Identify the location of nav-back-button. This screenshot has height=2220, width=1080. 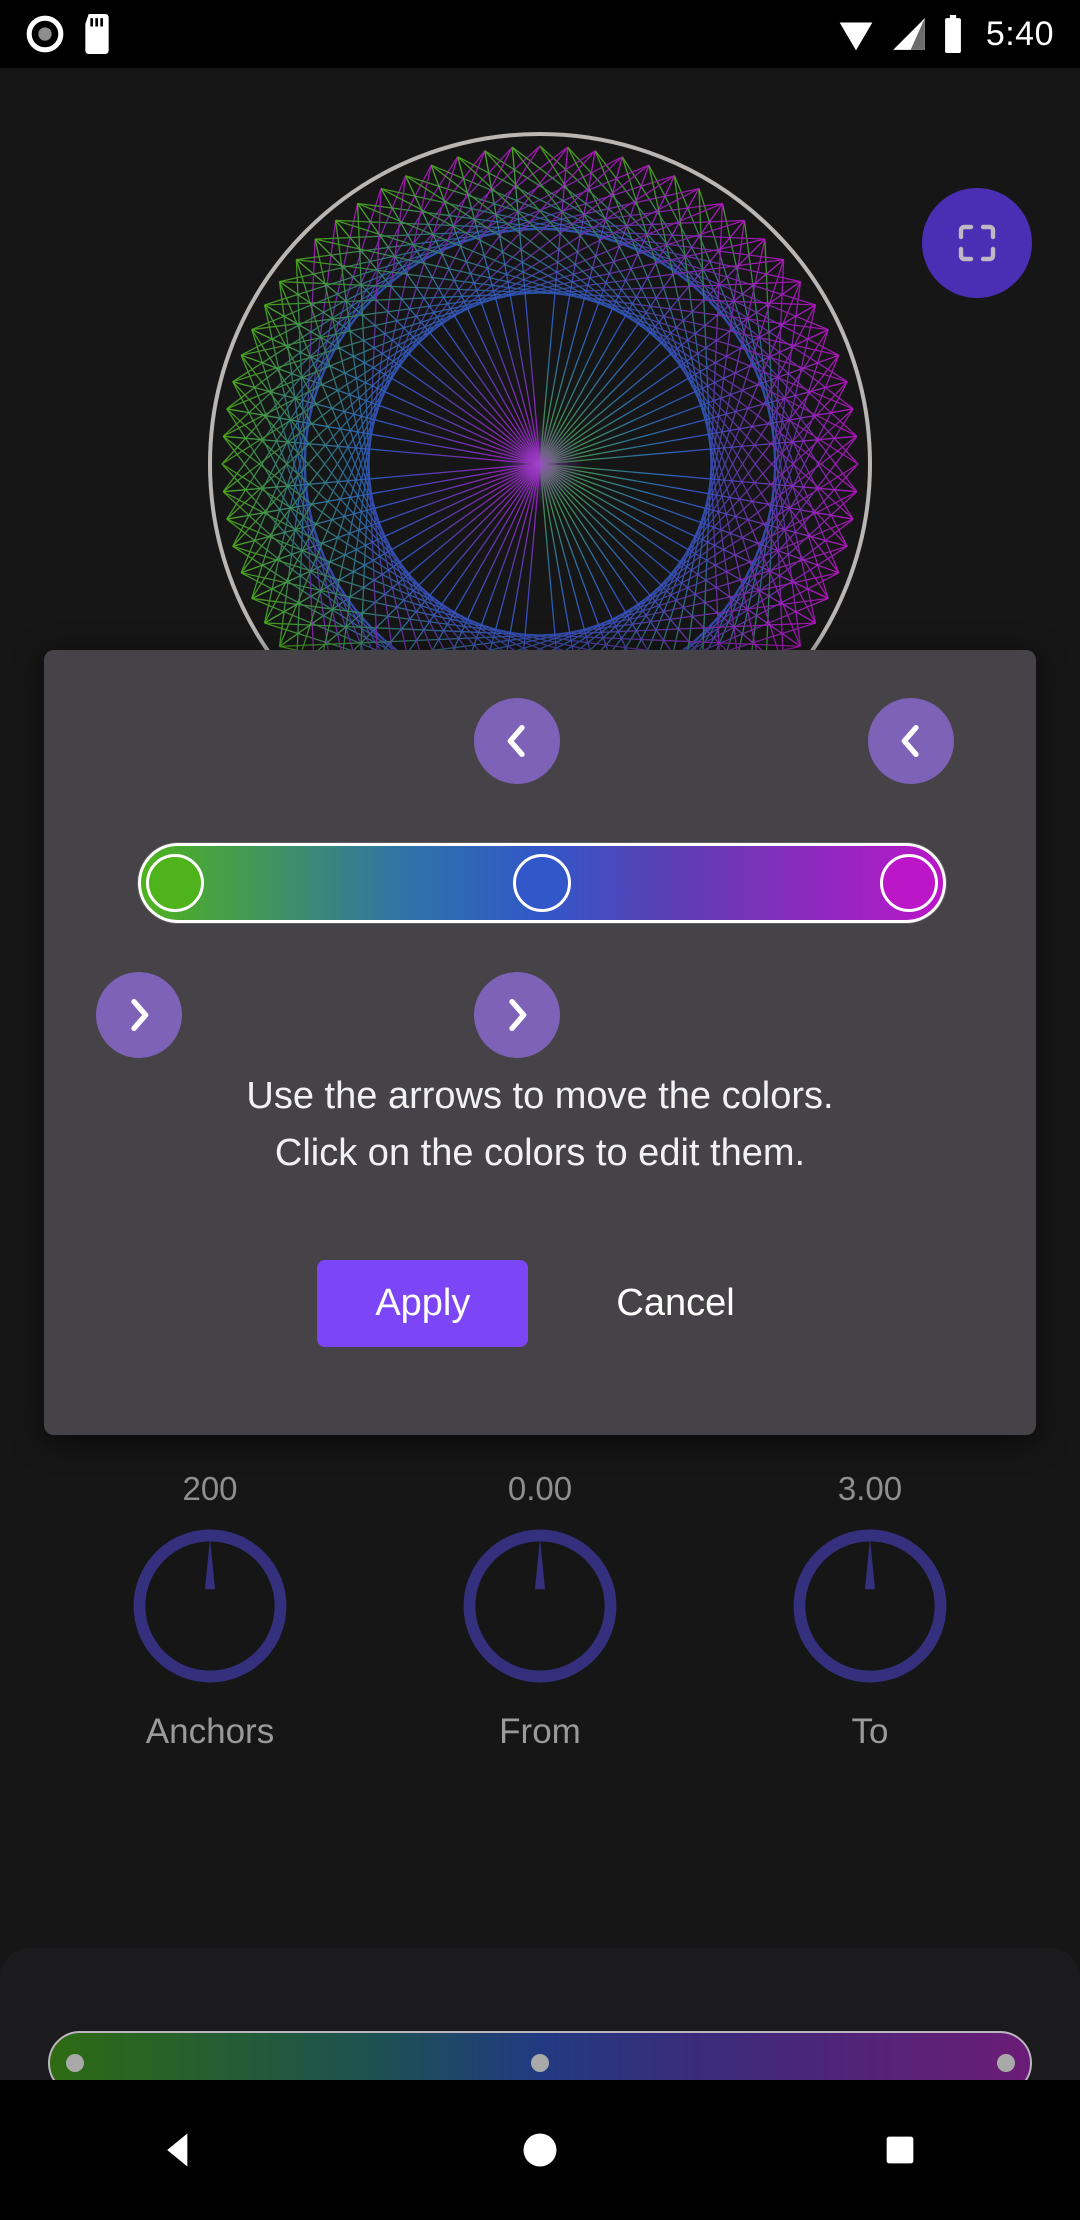
(180, 2150).